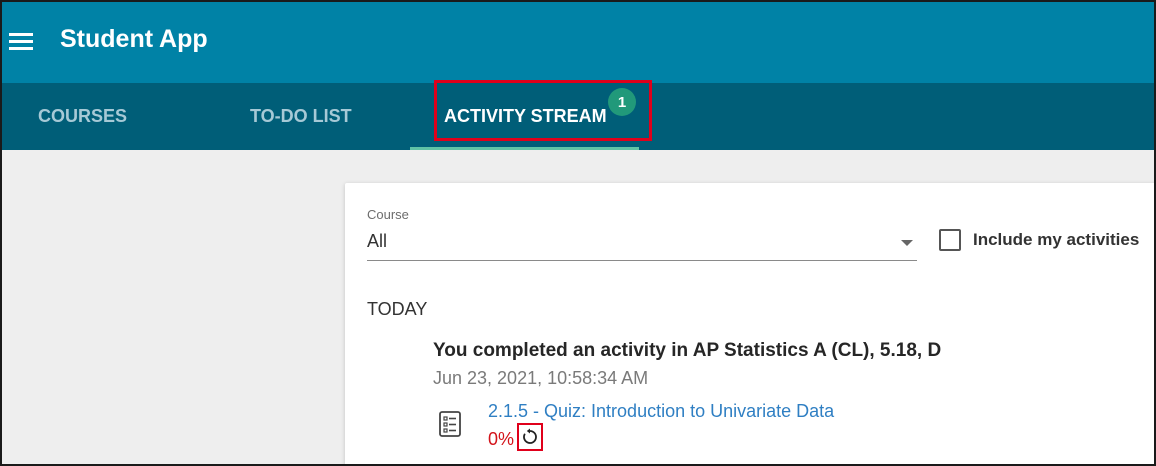  I want to click on tab-bar: COURSES TO-DO LIST ACTIVITY STREAM 1, so click(578, 116).